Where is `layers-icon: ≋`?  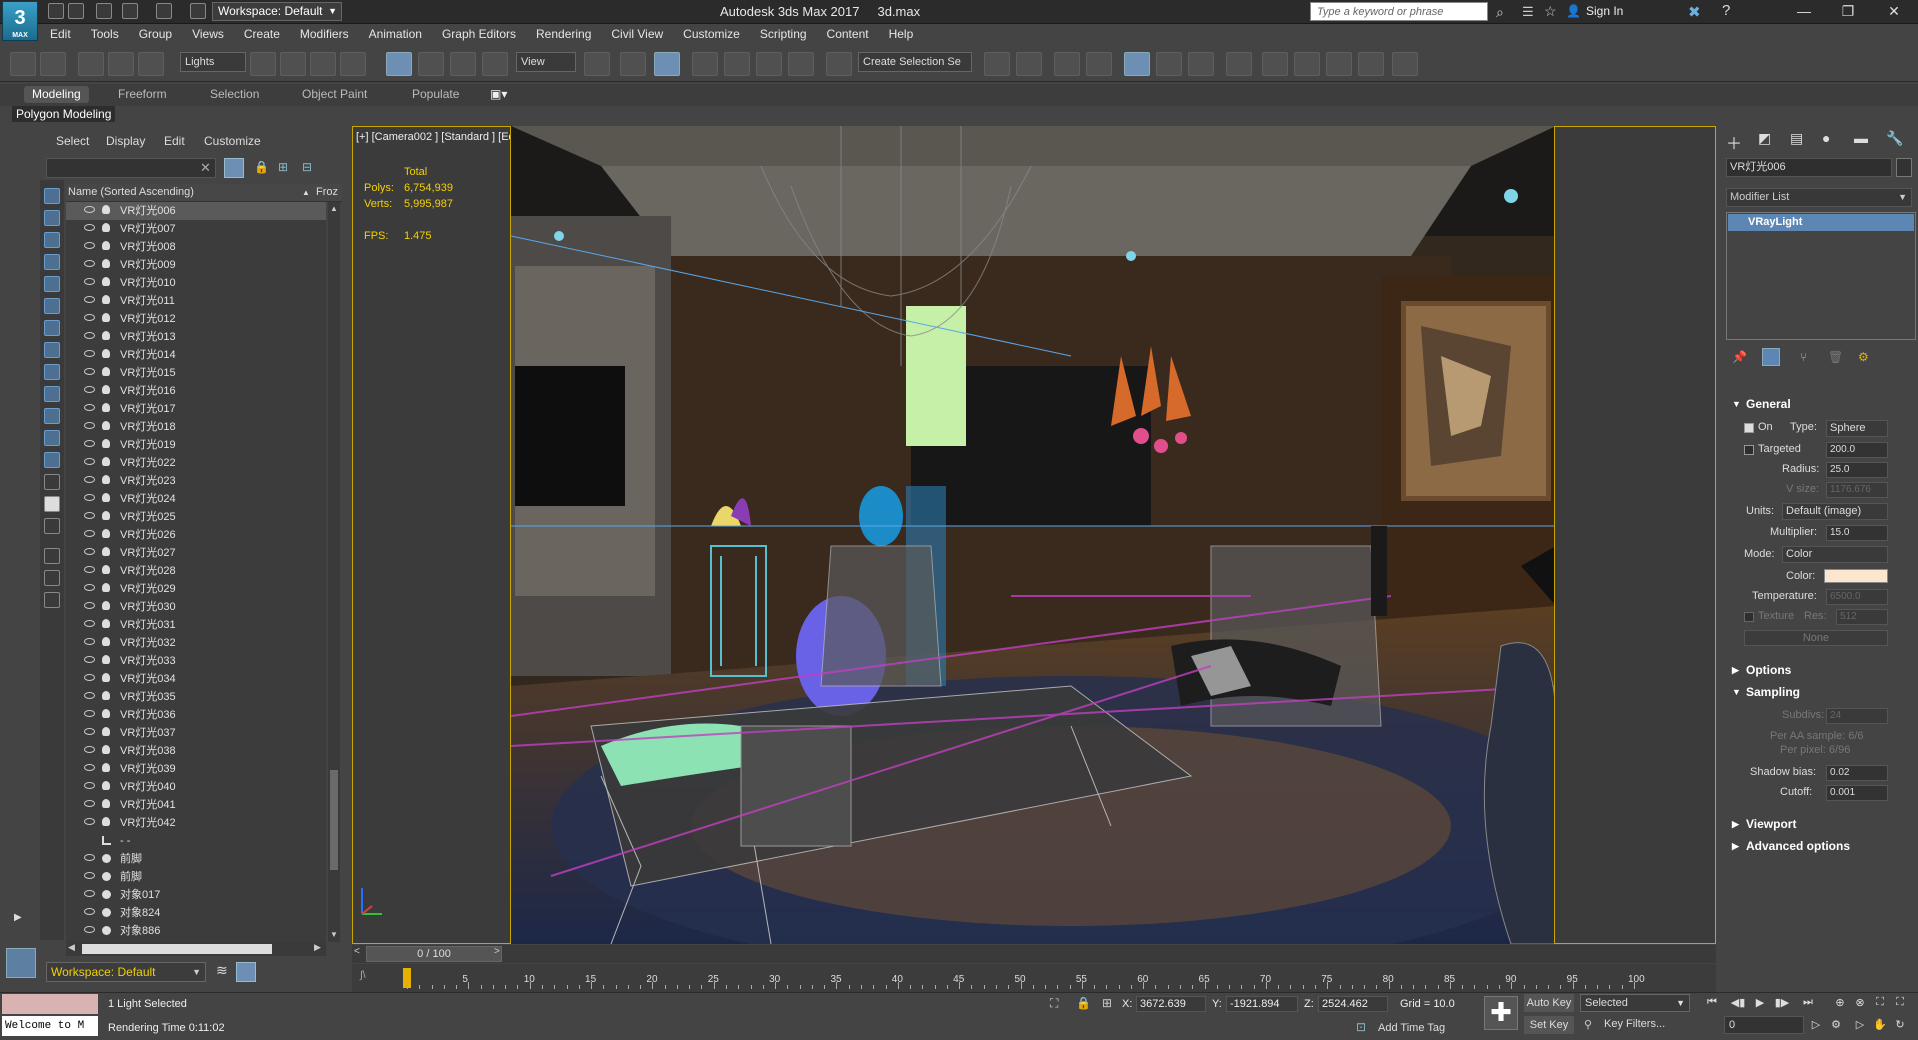
layers-icon: ≋ is located at coordinates (226, 972).